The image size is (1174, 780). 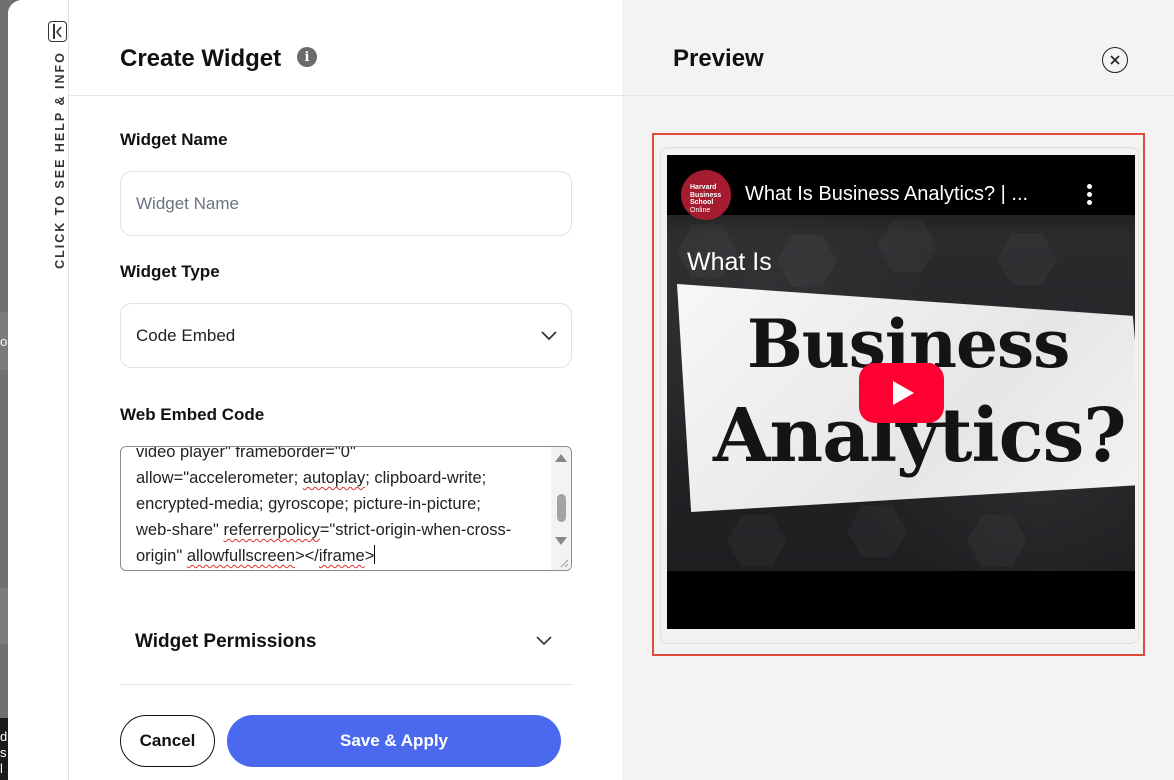 I want to click on close-icon, so click(x=1115, y=60).